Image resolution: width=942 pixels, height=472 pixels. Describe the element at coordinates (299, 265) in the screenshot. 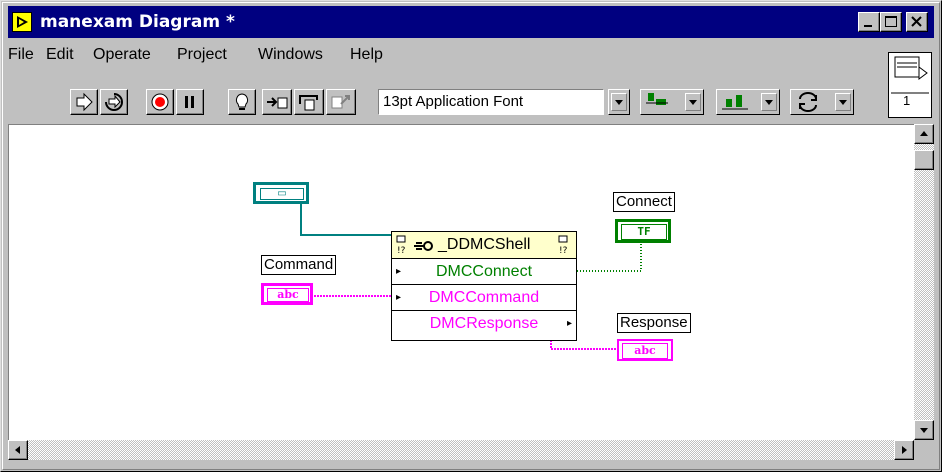

I see `command-label: Command` at that location.